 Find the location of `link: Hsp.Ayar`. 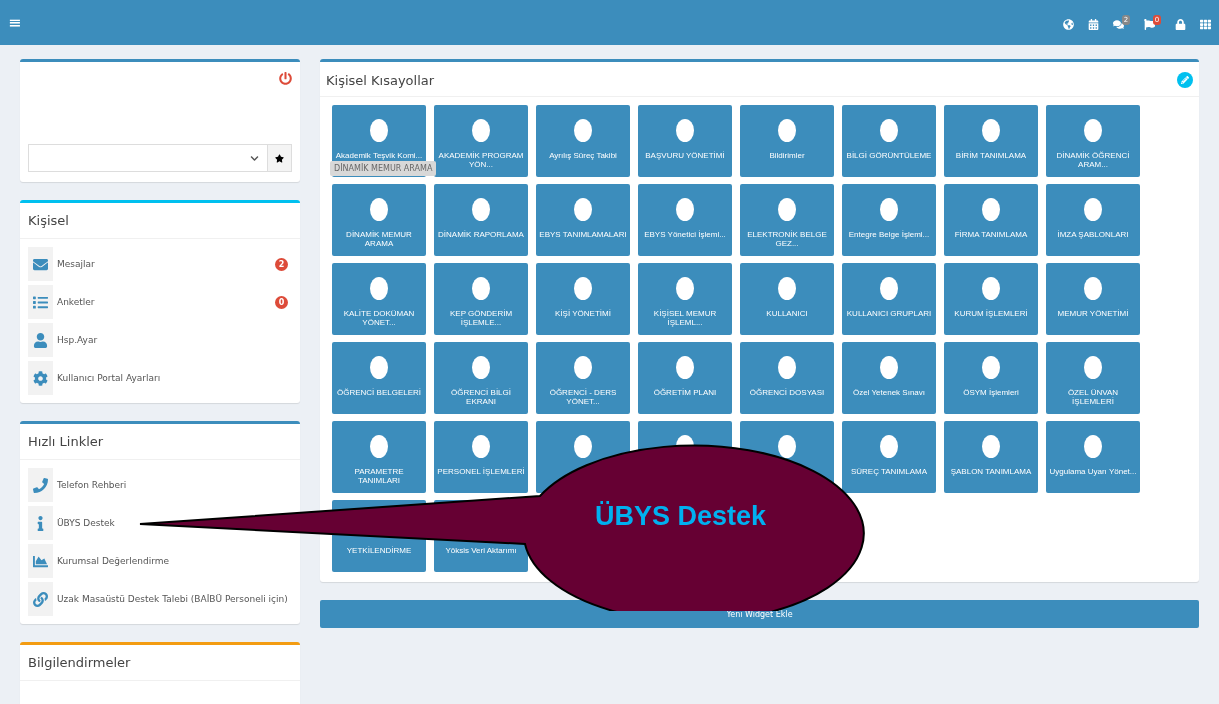

link: Hsp.Ayar is located at coordinates (77, 340).